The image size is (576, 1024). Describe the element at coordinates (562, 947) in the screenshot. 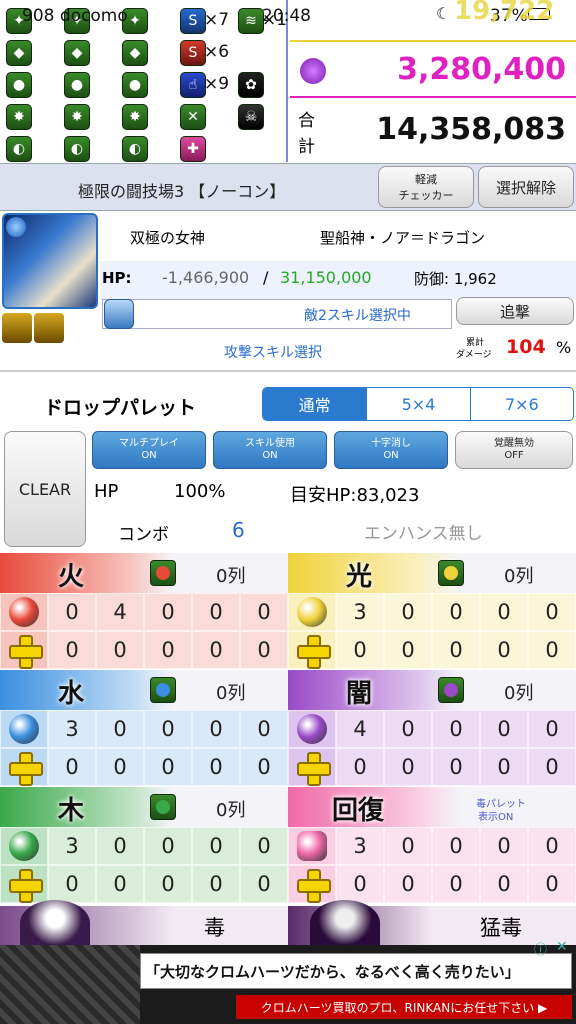

I see `close-icon: ✕` at that location.